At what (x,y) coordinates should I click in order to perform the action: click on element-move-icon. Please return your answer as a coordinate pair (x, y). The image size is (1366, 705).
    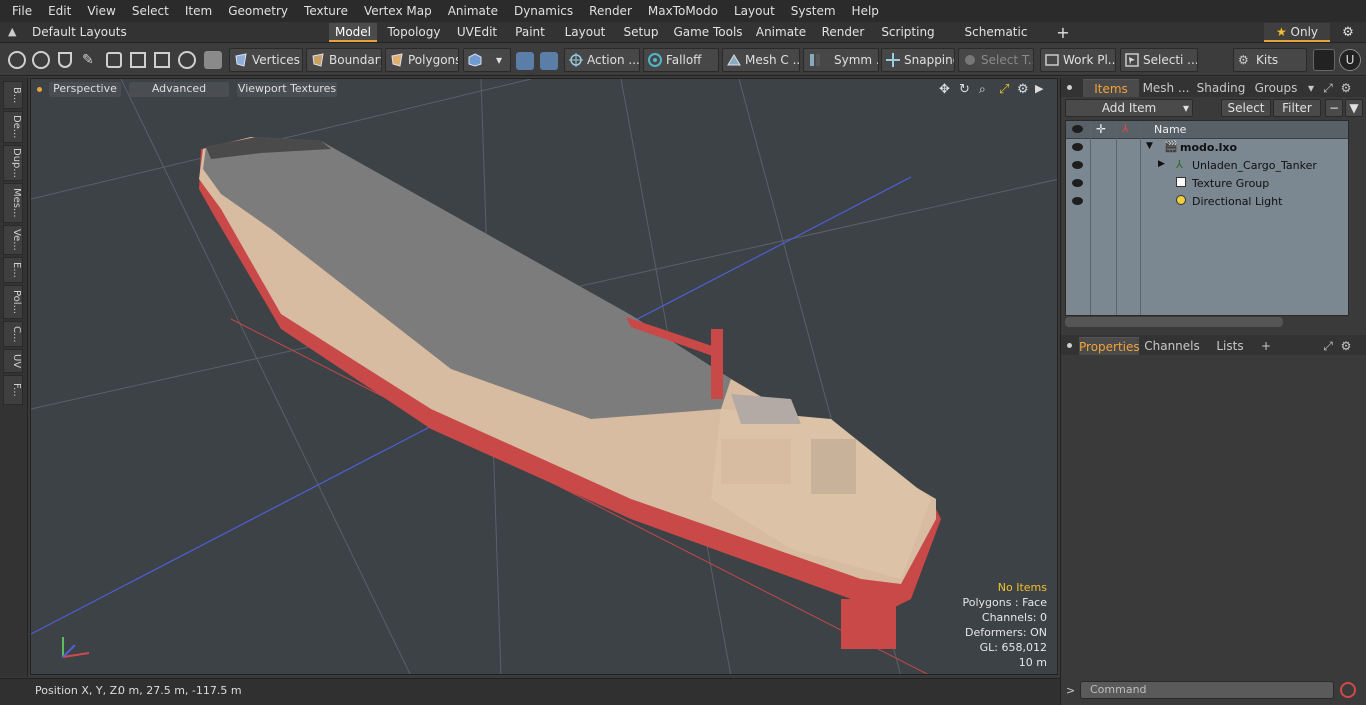
    Looking at the image, I should click on (138, 60).